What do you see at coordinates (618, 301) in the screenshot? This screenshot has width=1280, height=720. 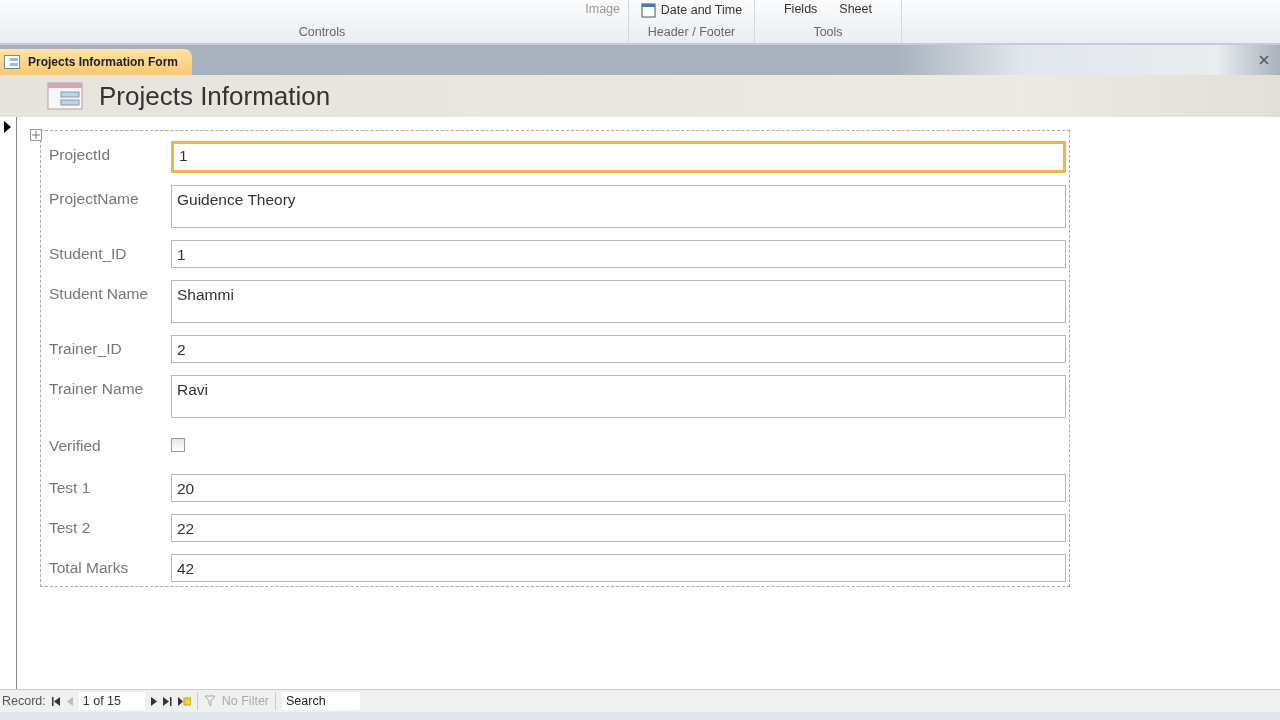 I see `input-field: Shammi` at bounding box center [618, 301].